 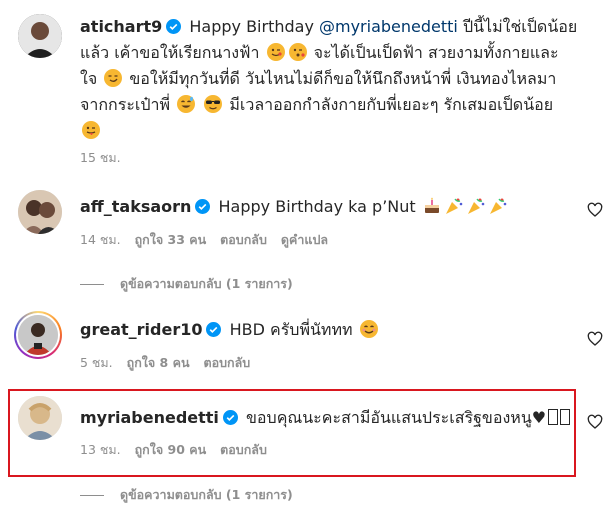 What do you see at coordinates (211, 240) in the screenshot?
I see `comment-meta: 14 ชม. ถูกใจ 33 คน ตอบกลับ ดูคำแปล` at bounding box center [211, 240].